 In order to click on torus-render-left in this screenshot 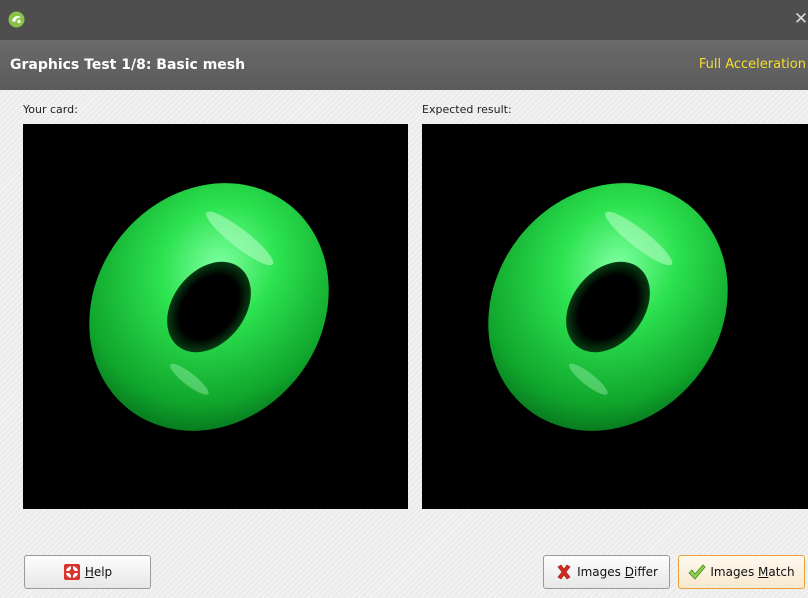, I will do `click(209, 307)`.